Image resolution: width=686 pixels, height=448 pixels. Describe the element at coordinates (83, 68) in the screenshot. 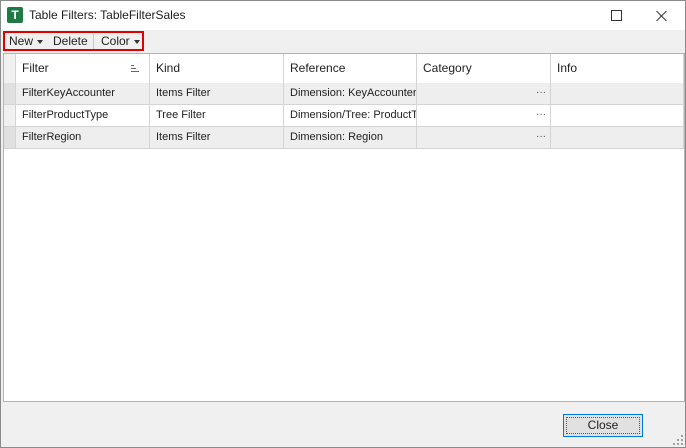

I see `column-header-filter: Filter` at that location.